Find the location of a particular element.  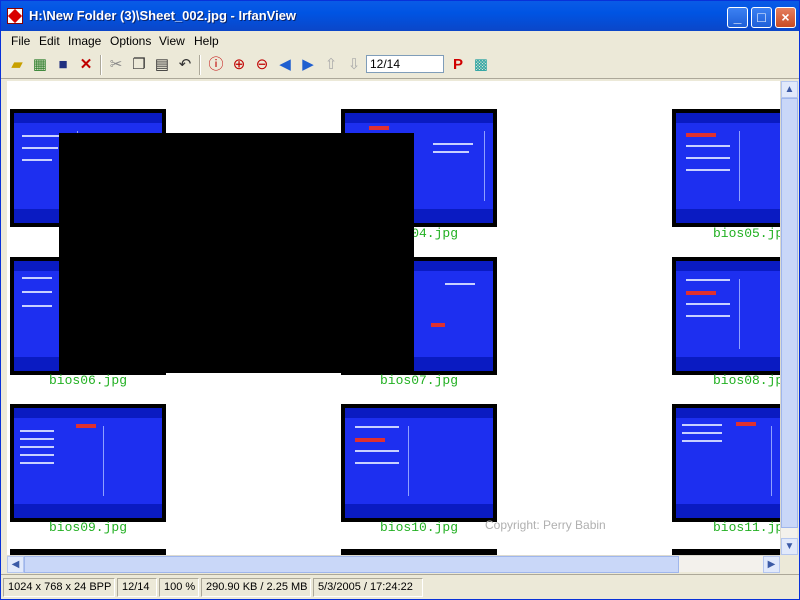

image-effects-icon: ▩ is located at coordinates (481, 65).